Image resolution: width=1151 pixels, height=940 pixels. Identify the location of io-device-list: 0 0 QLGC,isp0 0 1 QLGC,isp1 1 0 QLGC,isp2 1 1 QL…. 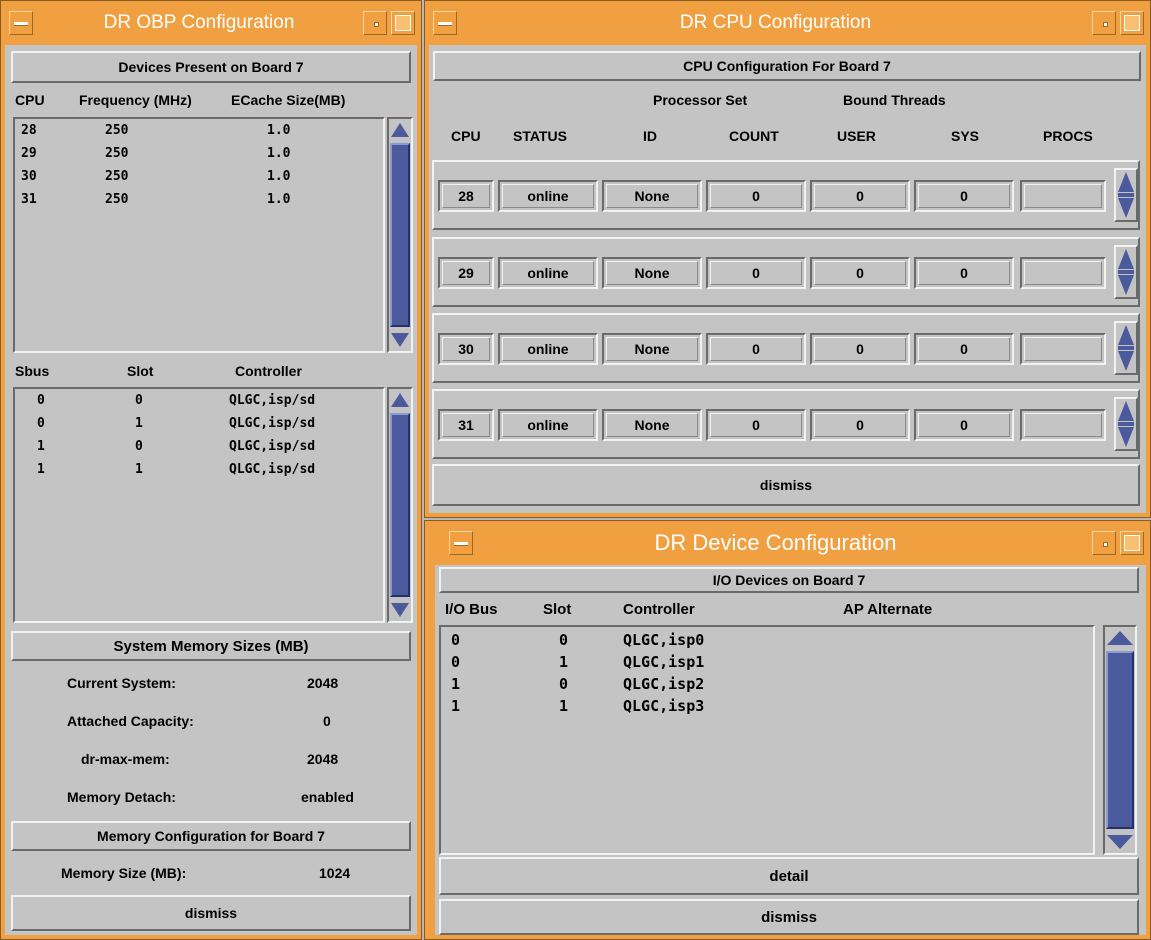
(767, 740).